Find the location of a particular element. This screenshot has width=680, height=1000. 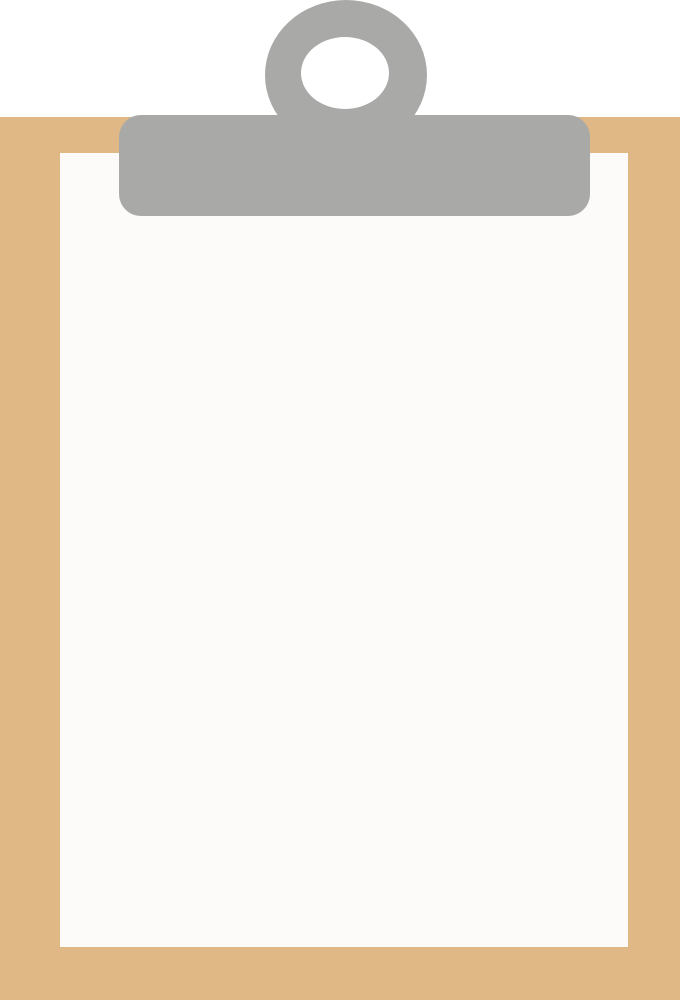

clip-ring-hole is located at coordinates (345, 73).